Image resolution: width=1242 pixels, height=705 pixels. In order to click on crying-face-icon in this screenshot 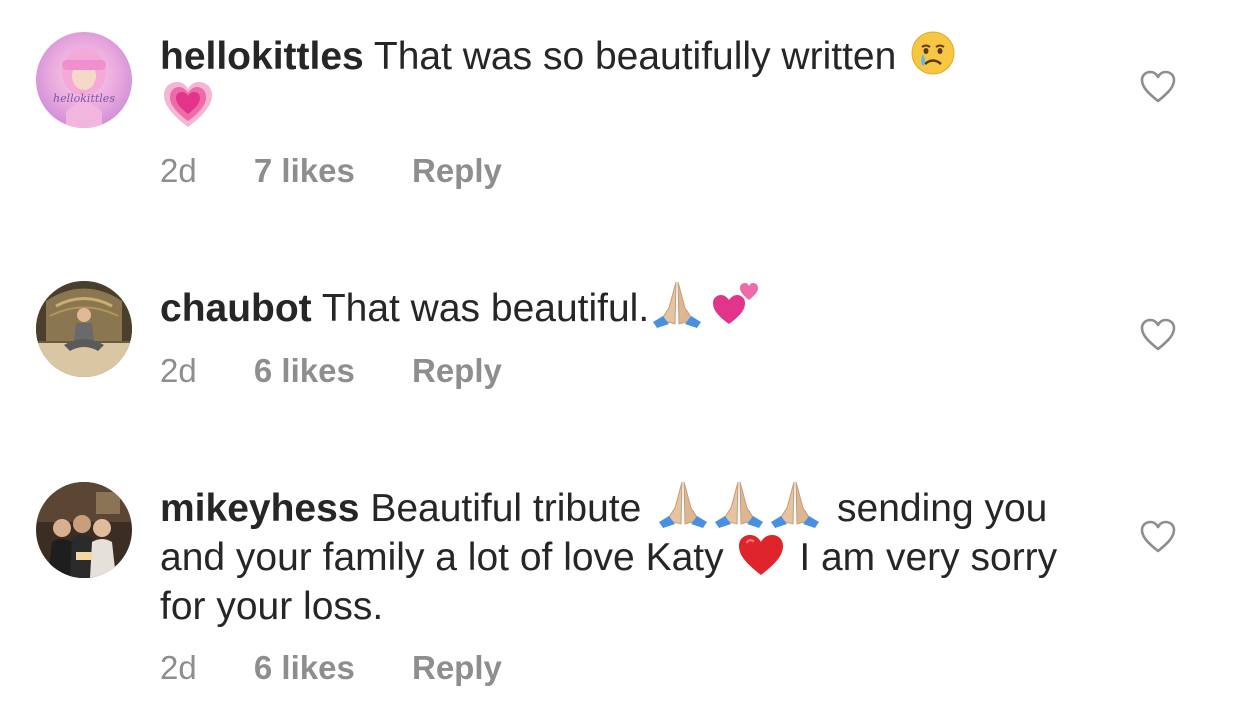, I will do `click(933, 53)`.